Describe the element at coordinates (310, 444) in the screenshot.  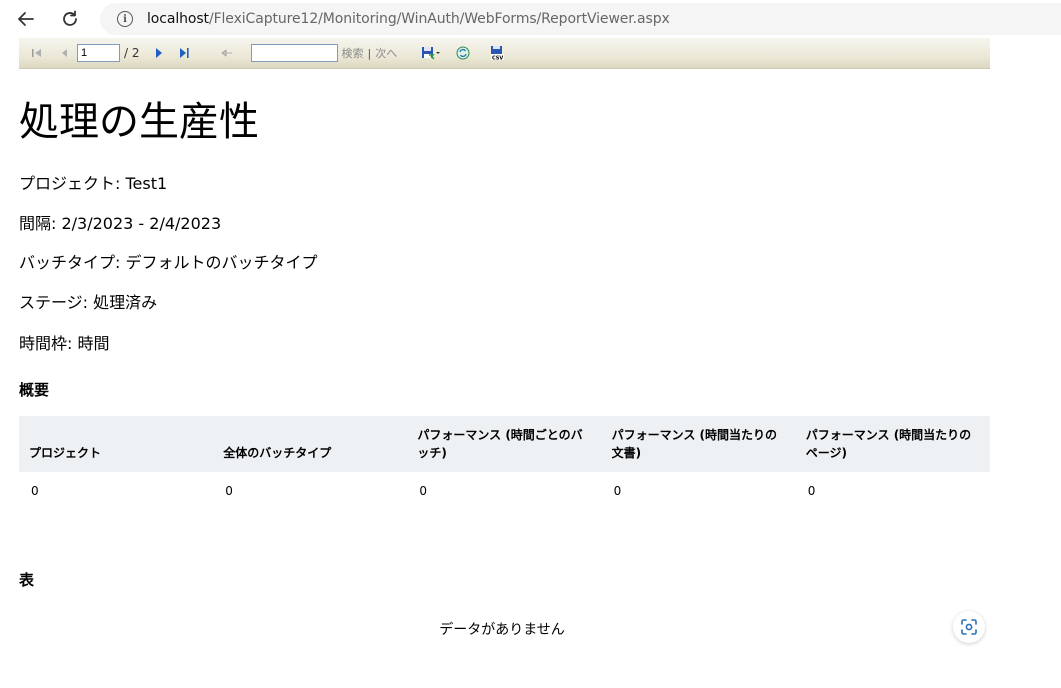
I see `column-header-batch-type: 全体のバッチタイプ` at that location.